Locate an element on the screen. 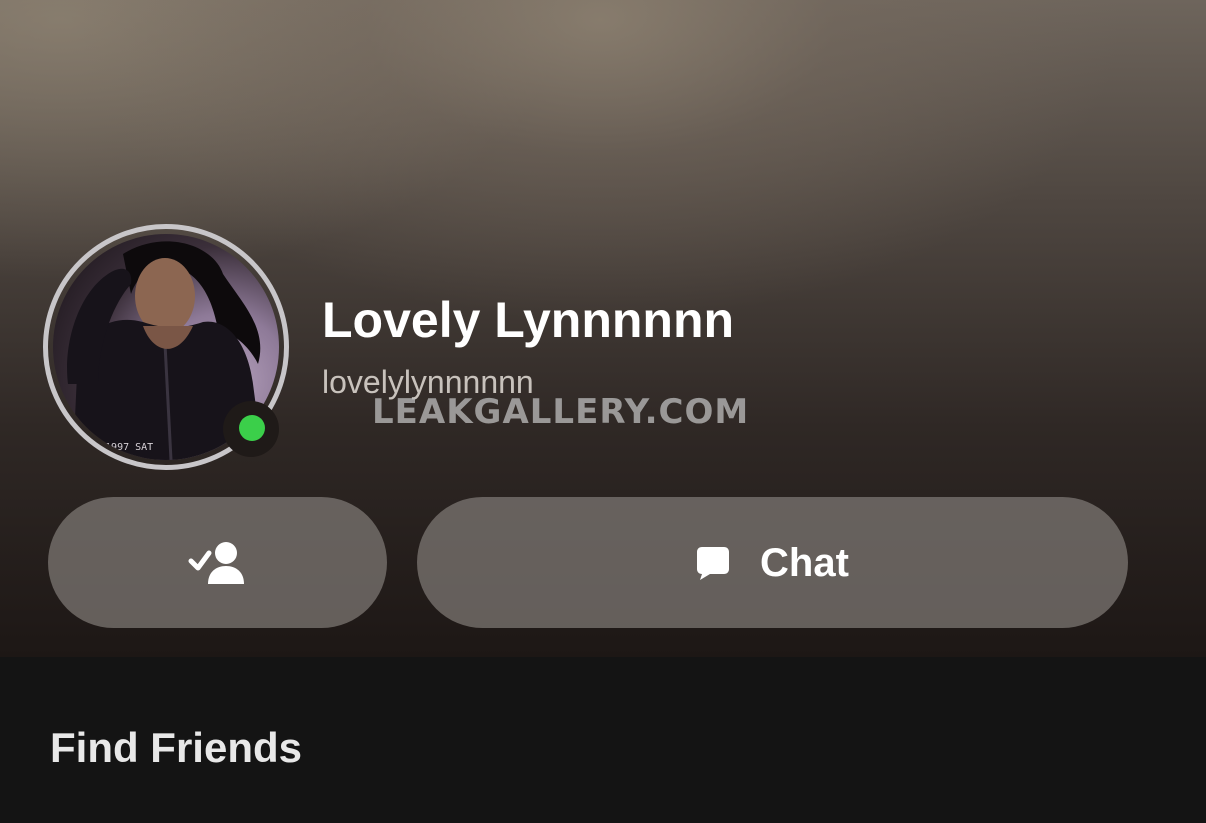  chat-bubble-icon is located at coordinates (713, 563).